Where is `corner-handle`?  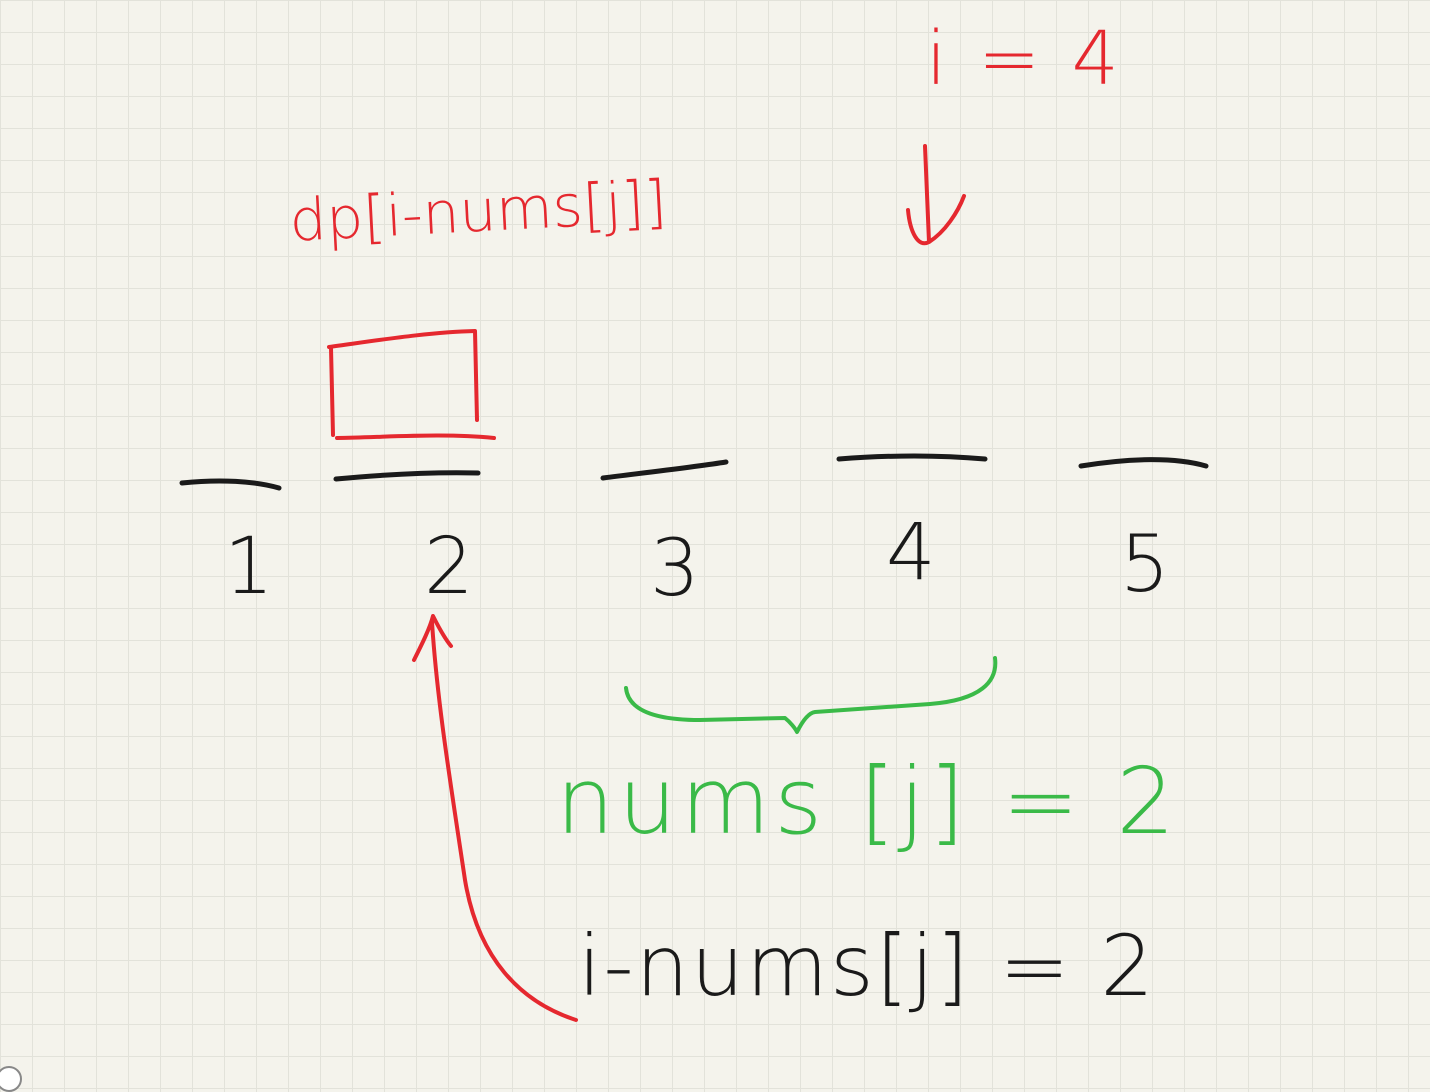 corner-handle is located at coordinates (11, 1079).